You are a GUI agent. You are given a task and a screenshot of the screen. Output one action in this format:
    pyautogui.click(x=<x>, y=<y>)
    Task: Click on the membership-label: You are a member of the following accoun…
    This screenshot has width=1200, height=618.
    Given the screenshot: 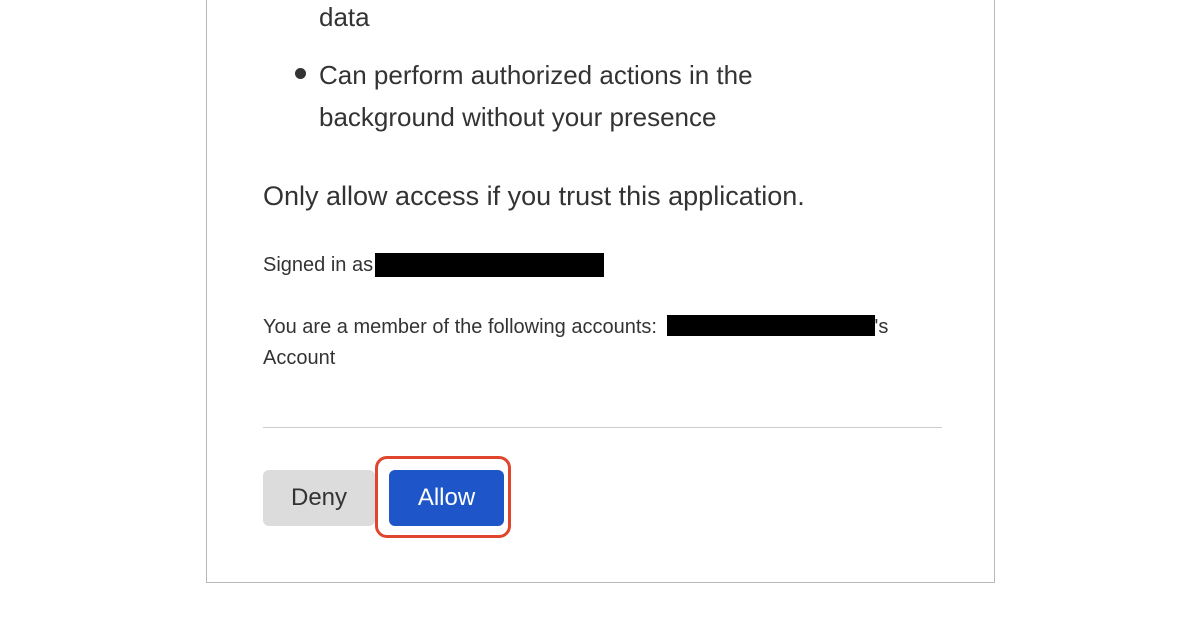 What is the action you would take?
    pyautogui.click(x=460, y=327)
    